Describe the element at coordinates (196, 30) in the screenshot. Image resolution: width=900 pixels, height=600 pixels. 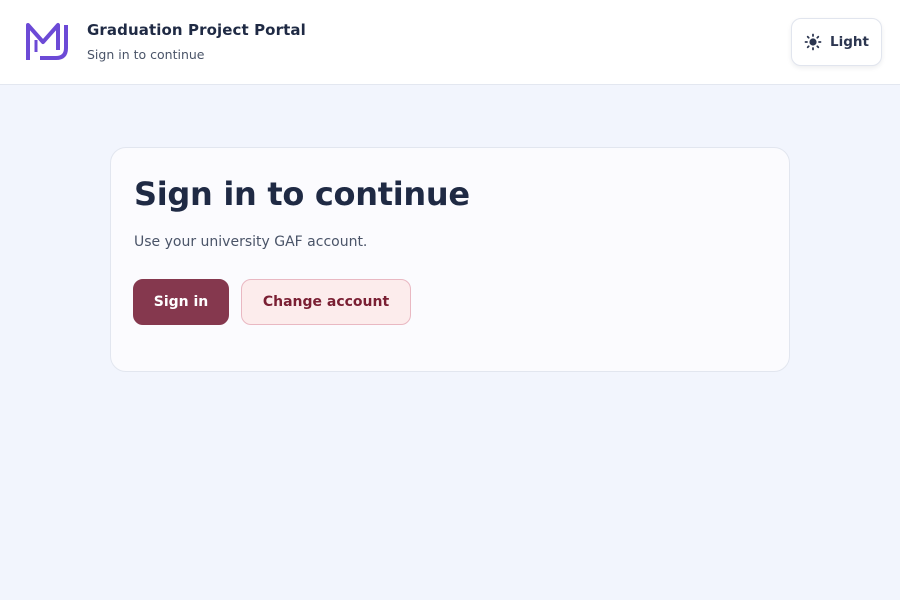
I see `app-title: Graduation Project Portal` at that location.